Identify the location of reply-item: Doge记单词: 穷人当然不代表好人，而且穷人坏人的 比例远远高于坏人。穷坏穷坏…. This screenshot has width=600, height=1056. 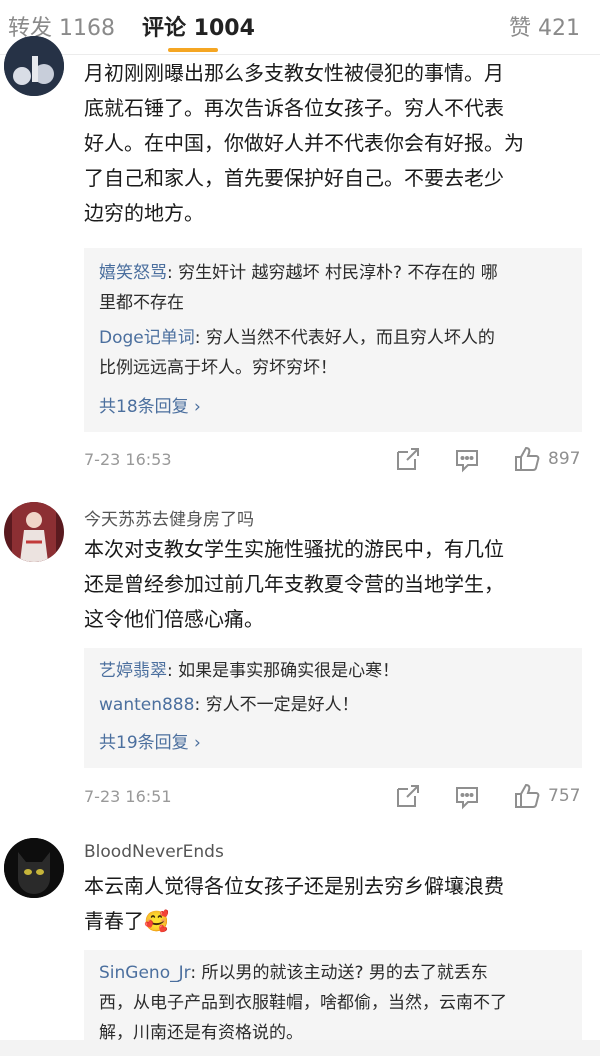
(334, 353).